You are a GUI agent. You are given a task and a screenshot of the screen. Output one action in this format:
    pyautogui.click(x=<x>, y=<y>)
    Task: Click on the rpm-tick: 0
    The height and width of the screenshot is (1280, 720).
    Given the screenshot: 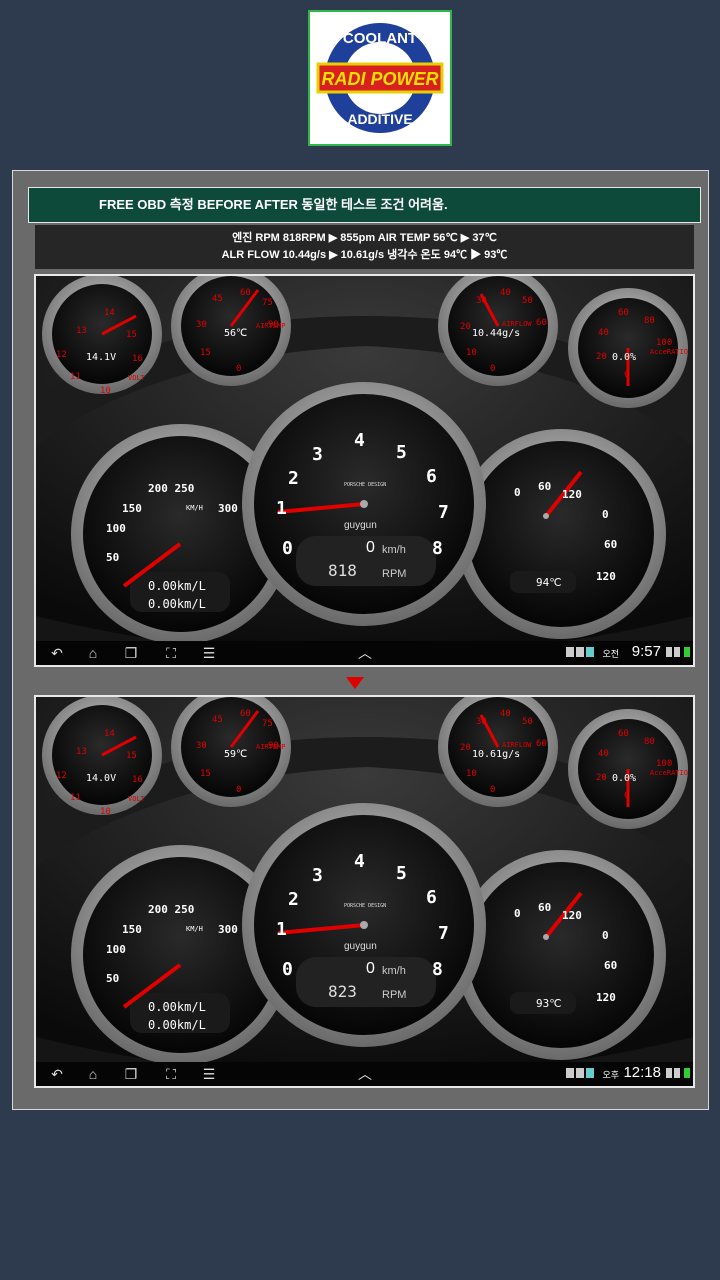 What is the action you would take?
    pyautogui.click(x=287, y=969)
    